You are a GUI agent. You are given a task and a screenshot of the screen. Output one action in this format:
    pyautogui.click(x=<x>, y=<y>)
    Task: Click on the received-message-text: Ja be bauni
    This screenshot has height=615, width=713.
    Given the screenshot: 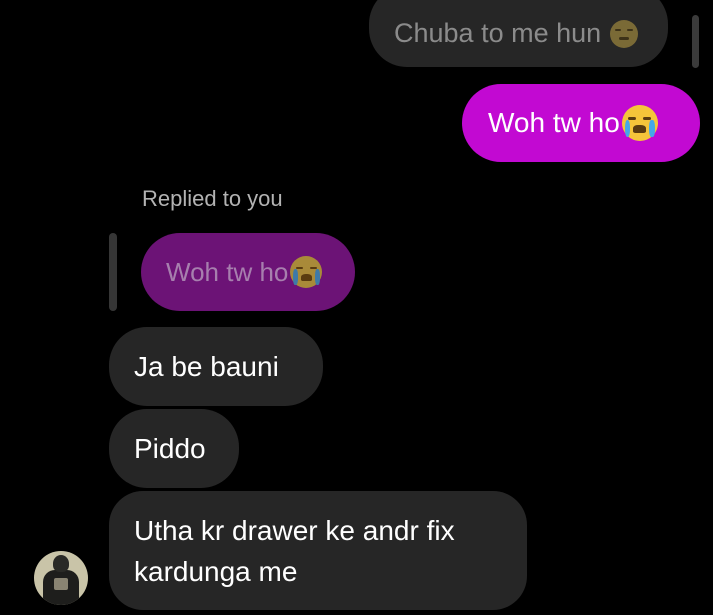 What is the action you would take?
    pyautogui.click(x=206, y=366)
    